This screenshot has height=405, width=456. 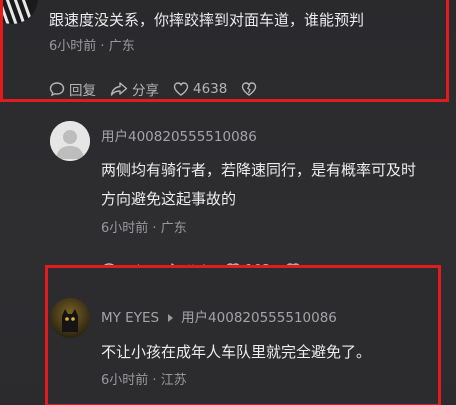 What do you see at coordinates (179, 137) in the screenshot?
I see `username: 用户400820555510086` at bounding box center [179, 137].